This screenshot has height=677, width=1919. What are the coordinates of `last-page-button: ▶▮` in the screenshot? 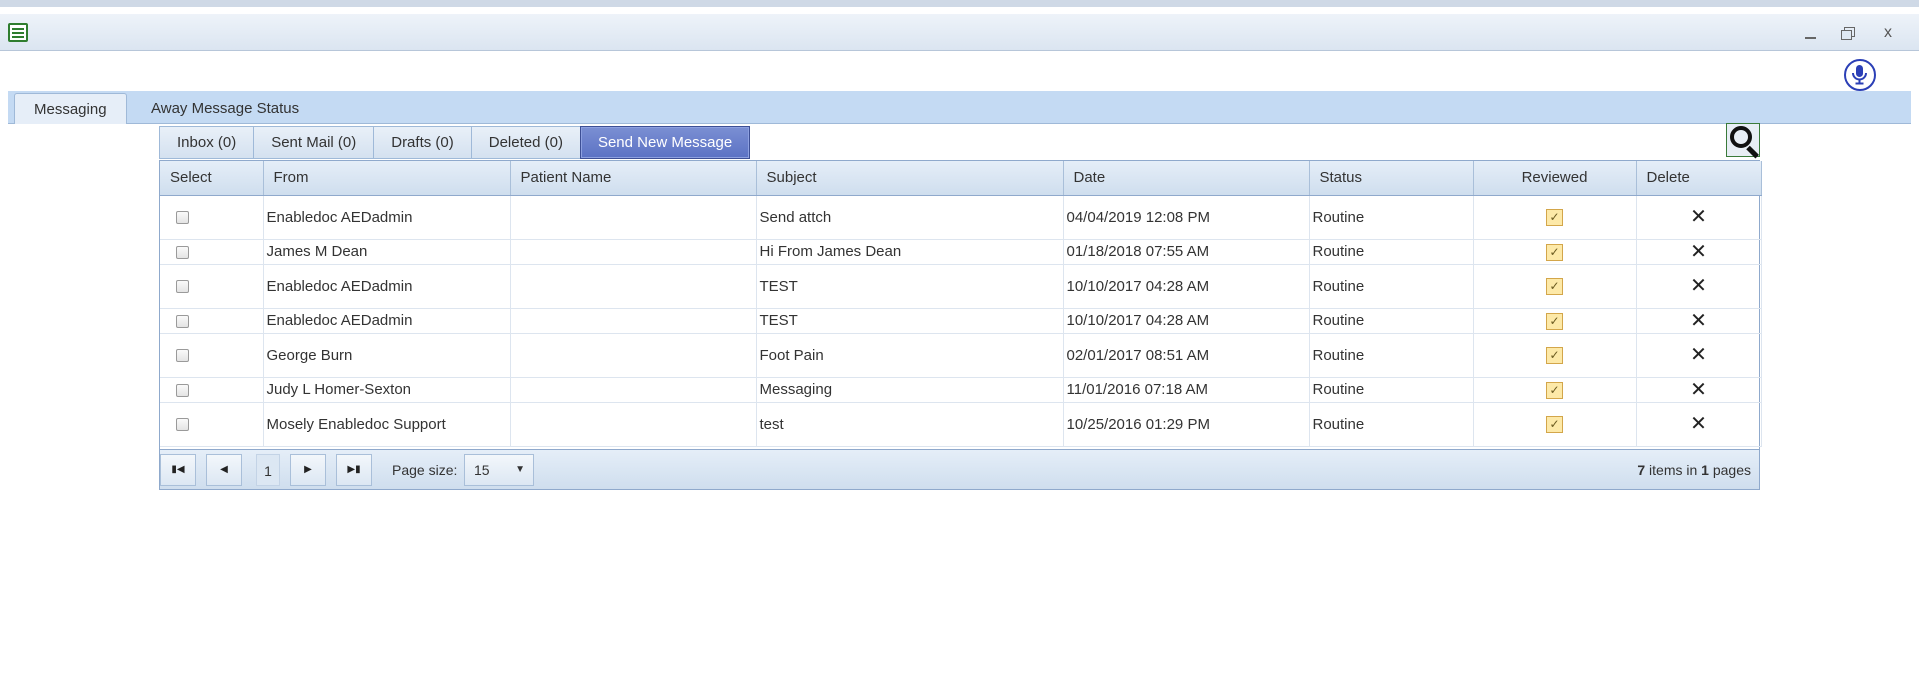 It's located at (354, 470).